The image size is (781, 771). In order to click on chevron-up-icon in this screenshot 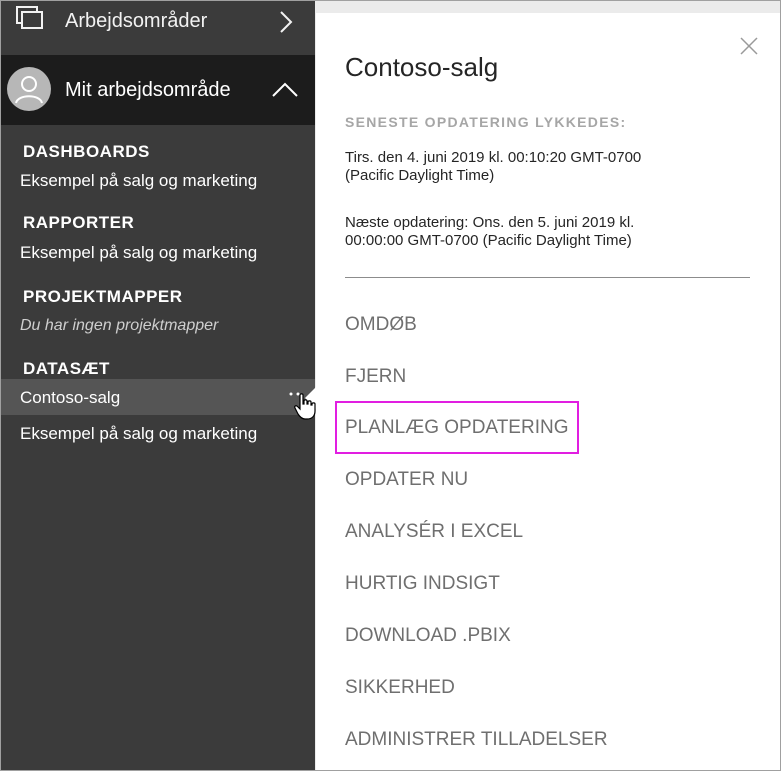, I will do `click(285, 90)`.